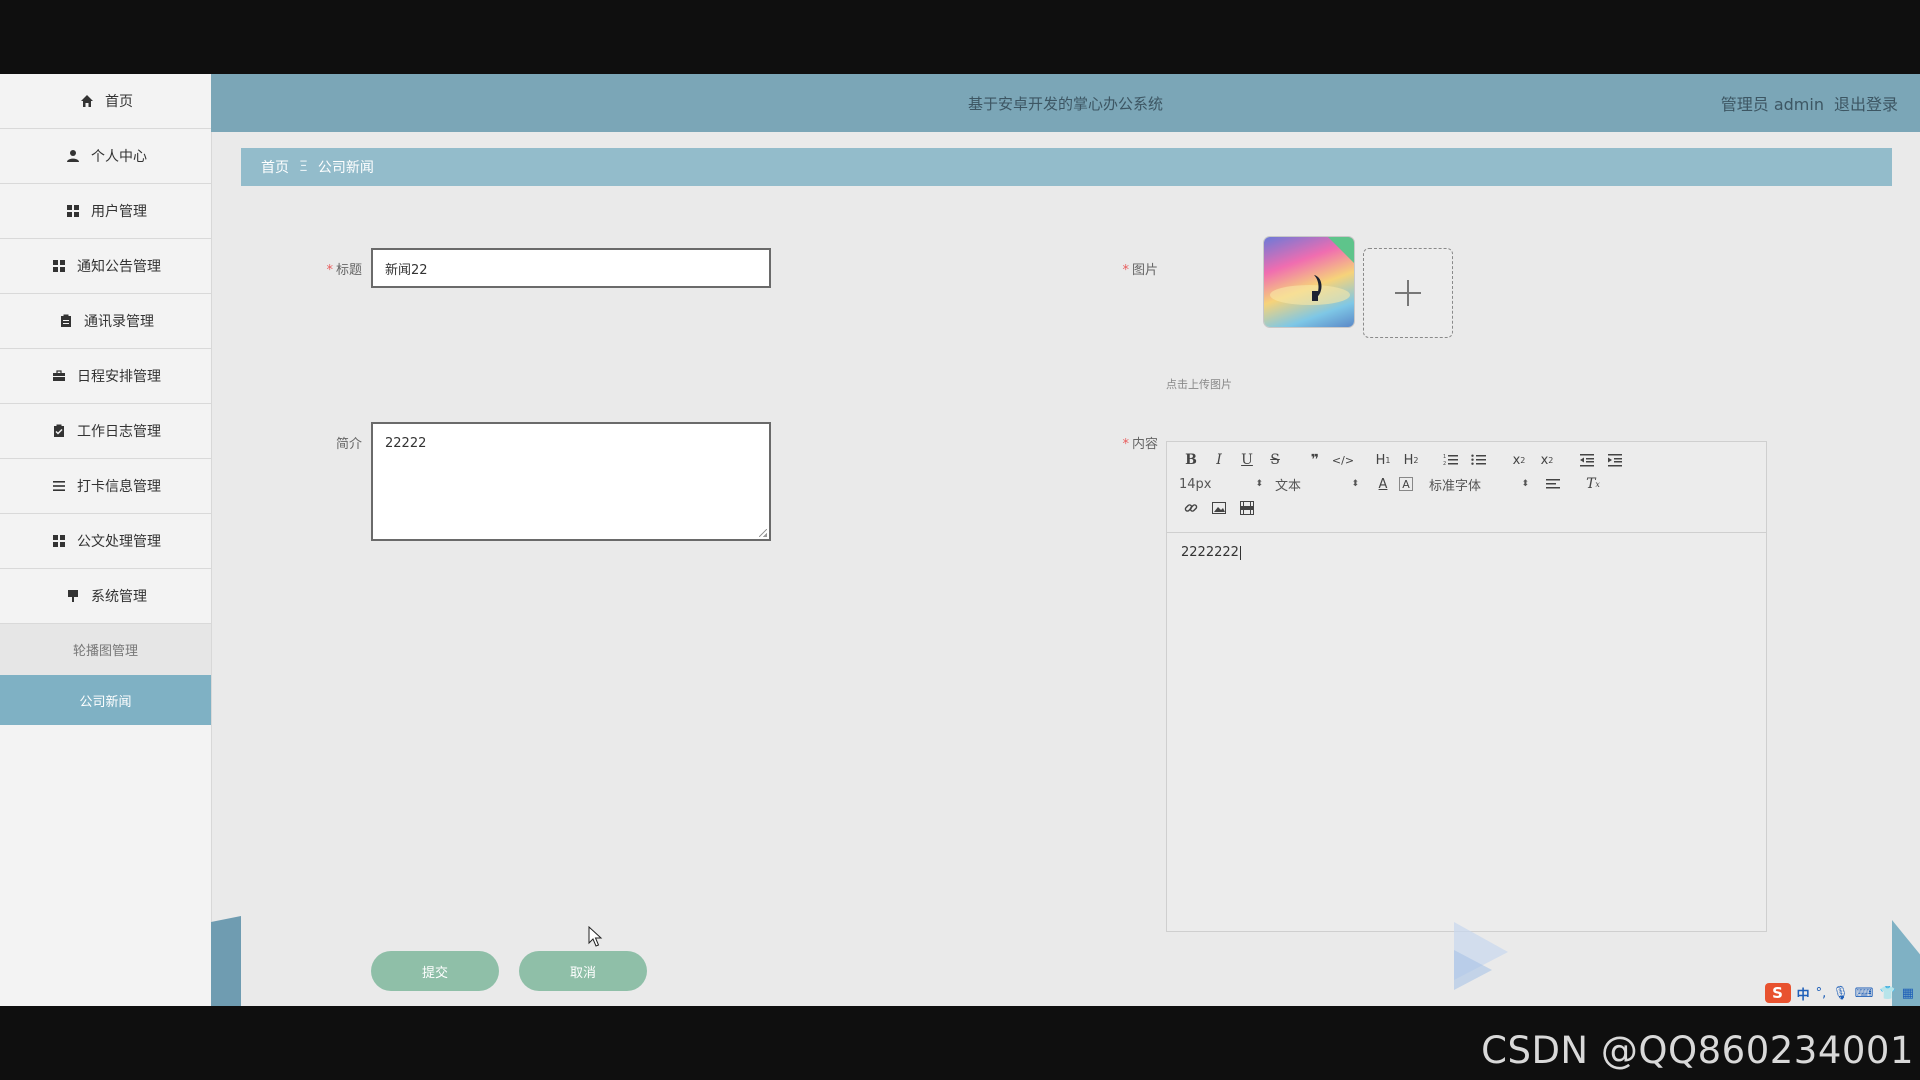  What do you see at coordinates (105, 649) in the screenshot?
I see `sidebar-subitem-carousel: 轮播图管理` at bounding box center [105, 649].